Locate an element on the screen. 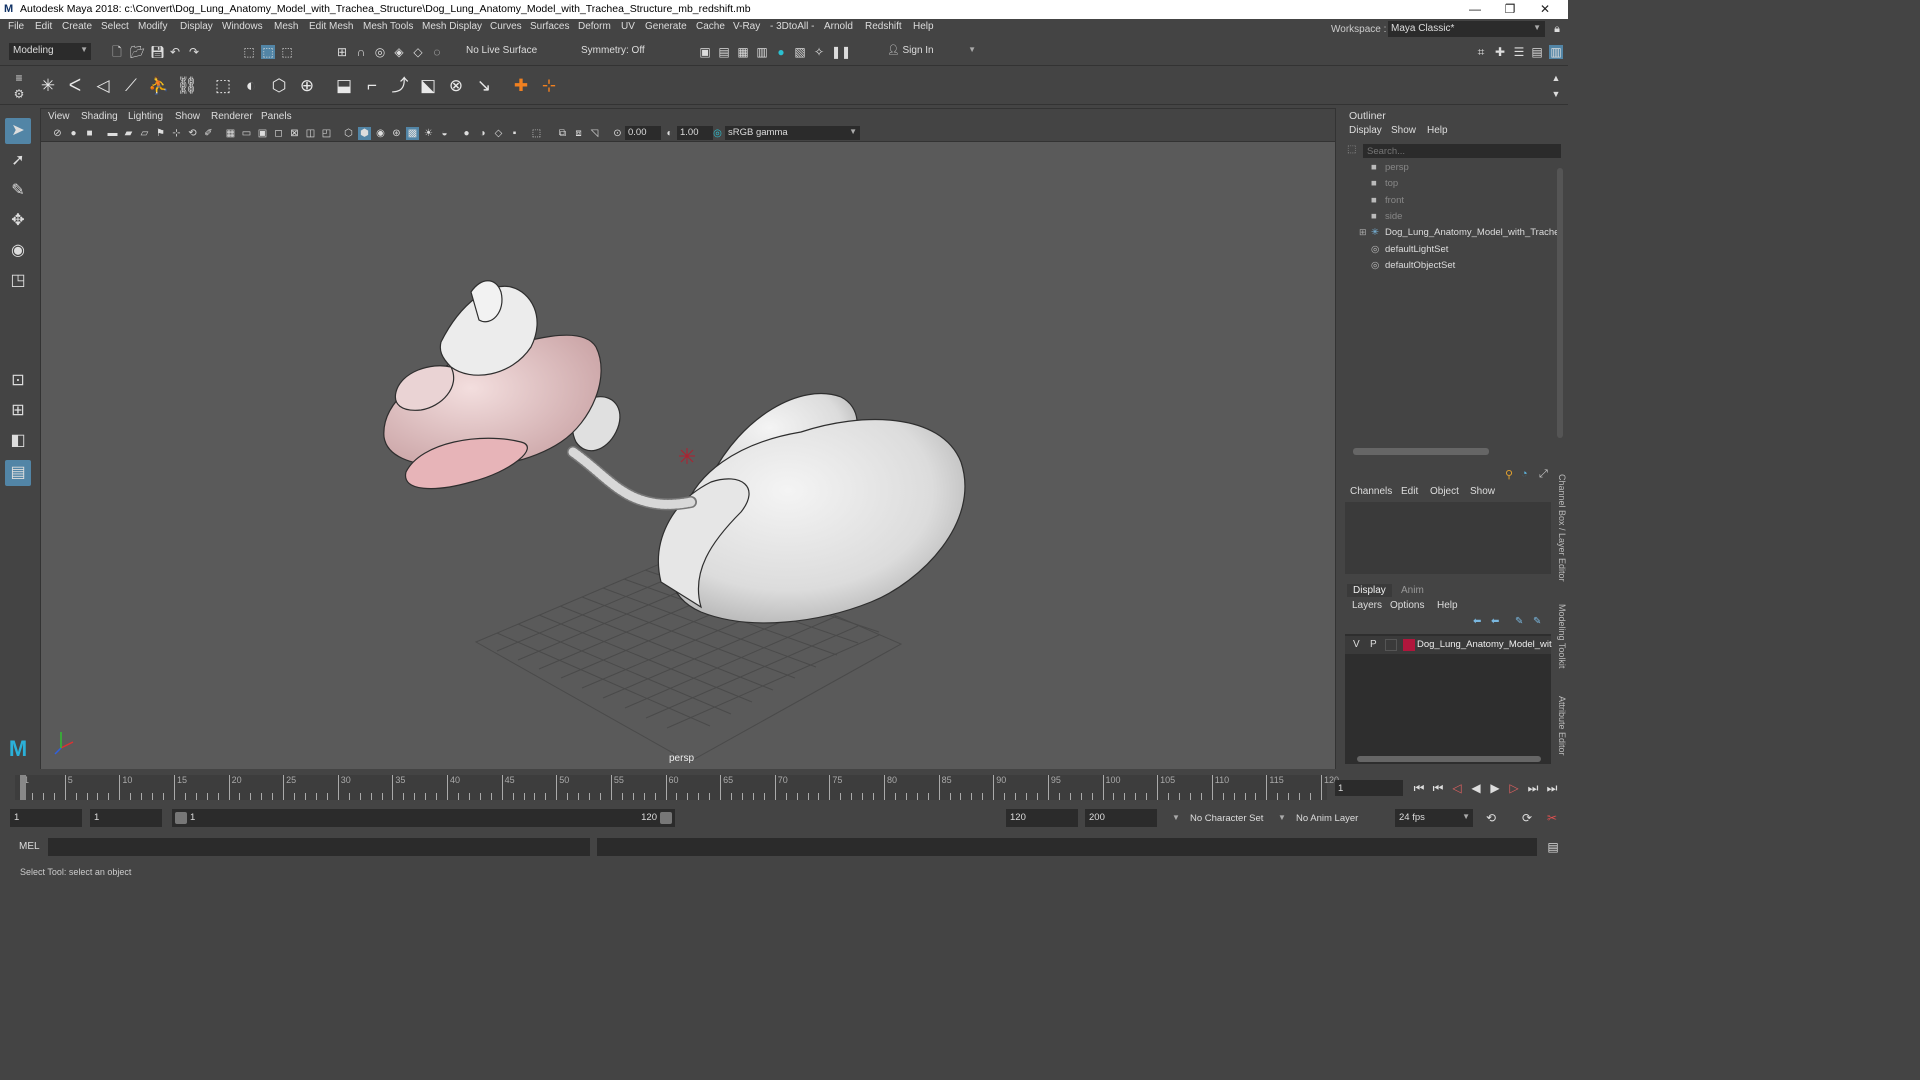 Image resolution: width=1920 pixels, height=1080 pixels. camera-gate-icon: ⧈ is located at coordinates (578, 133).